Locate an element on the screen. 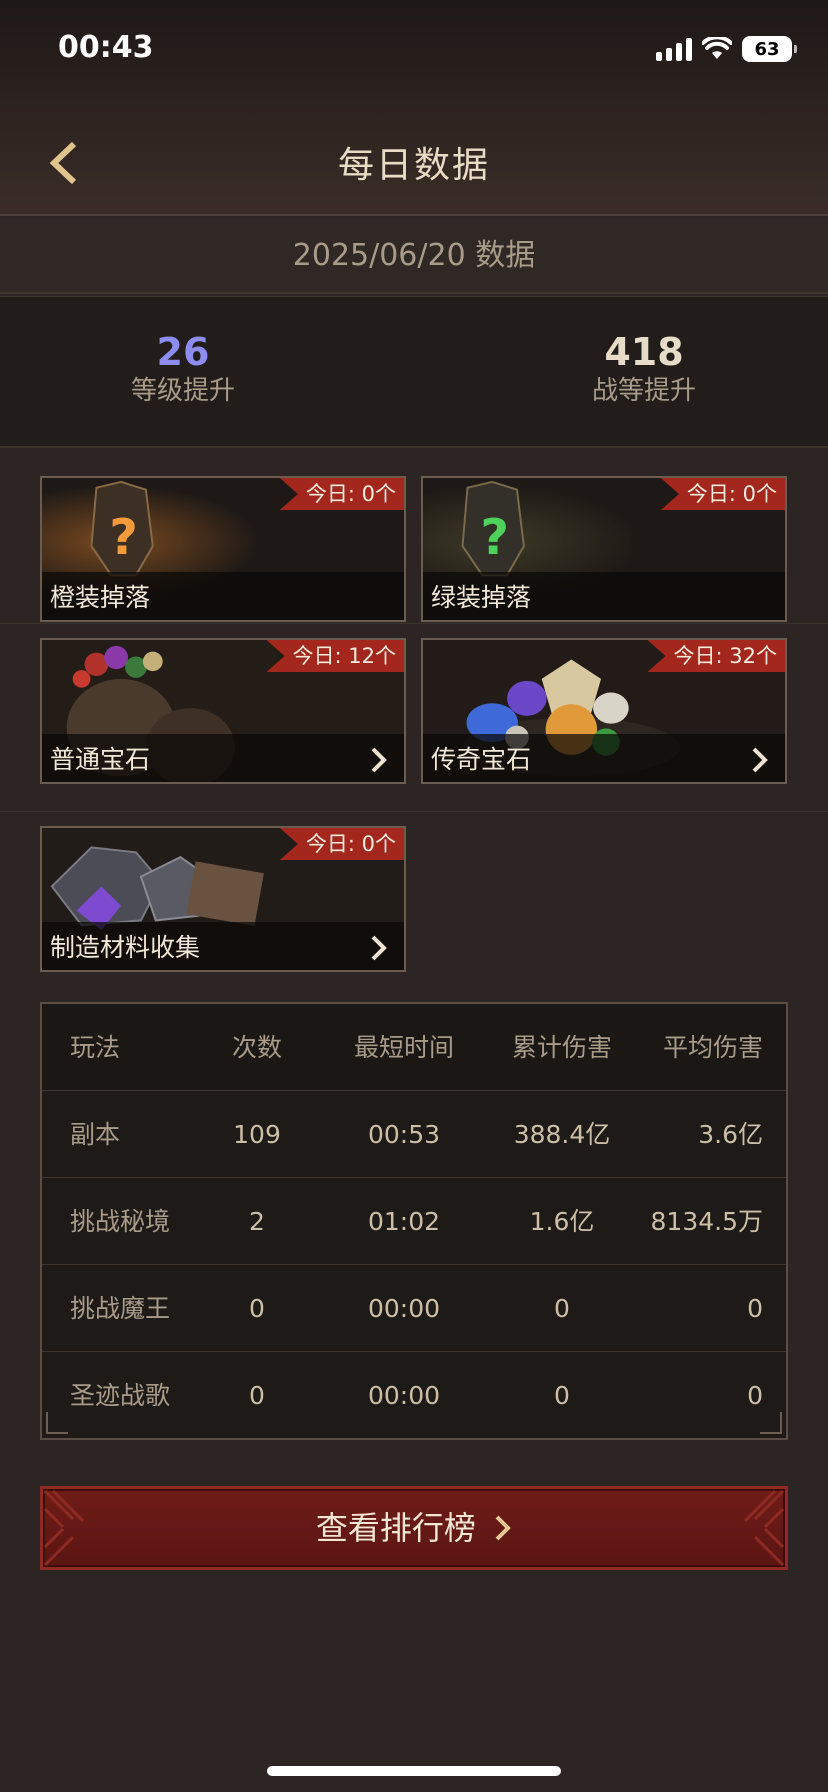 The height and width of the screenshot is (1792, 828). level-up-label: 等级提升 is located at coordinates (182, 391).